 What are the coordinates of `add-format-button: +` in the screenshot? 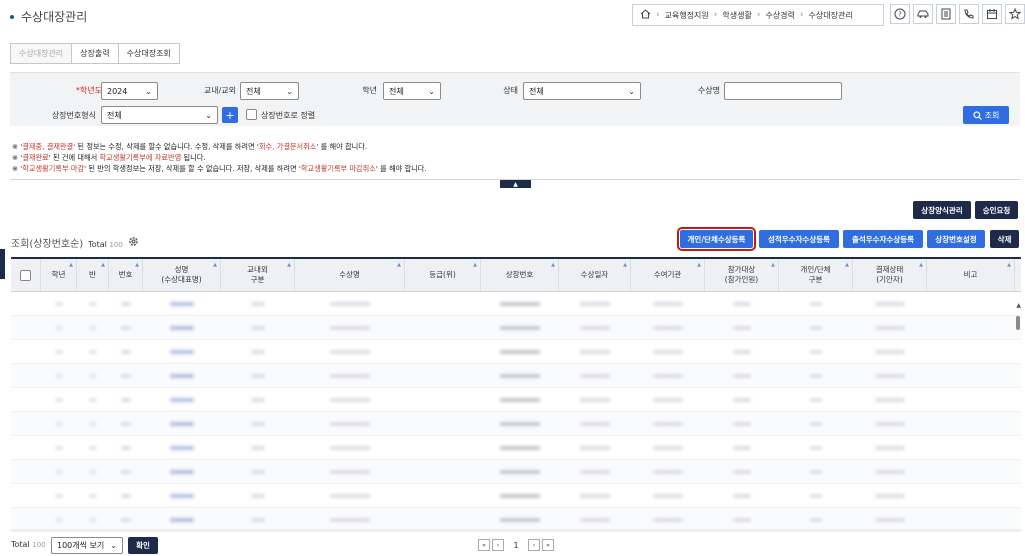 It's located at (230, 115).